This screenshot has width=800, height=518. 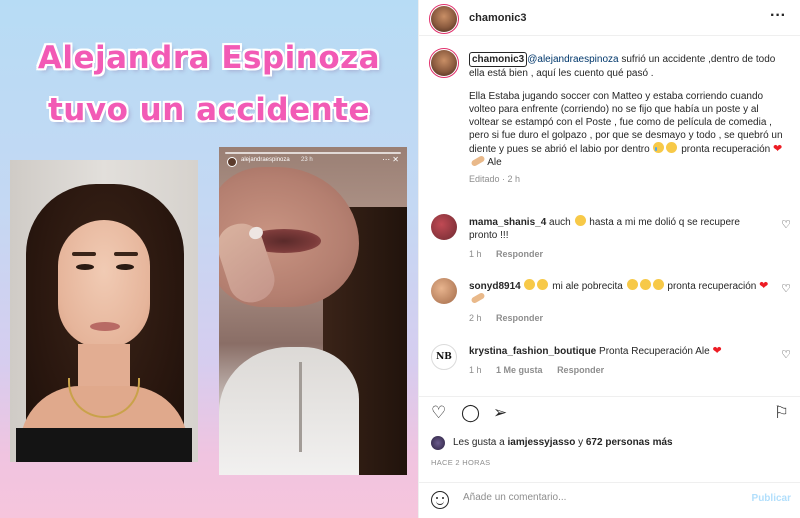 I want to click on bookmark-icon: ⚐, so click(x=781, y=413).